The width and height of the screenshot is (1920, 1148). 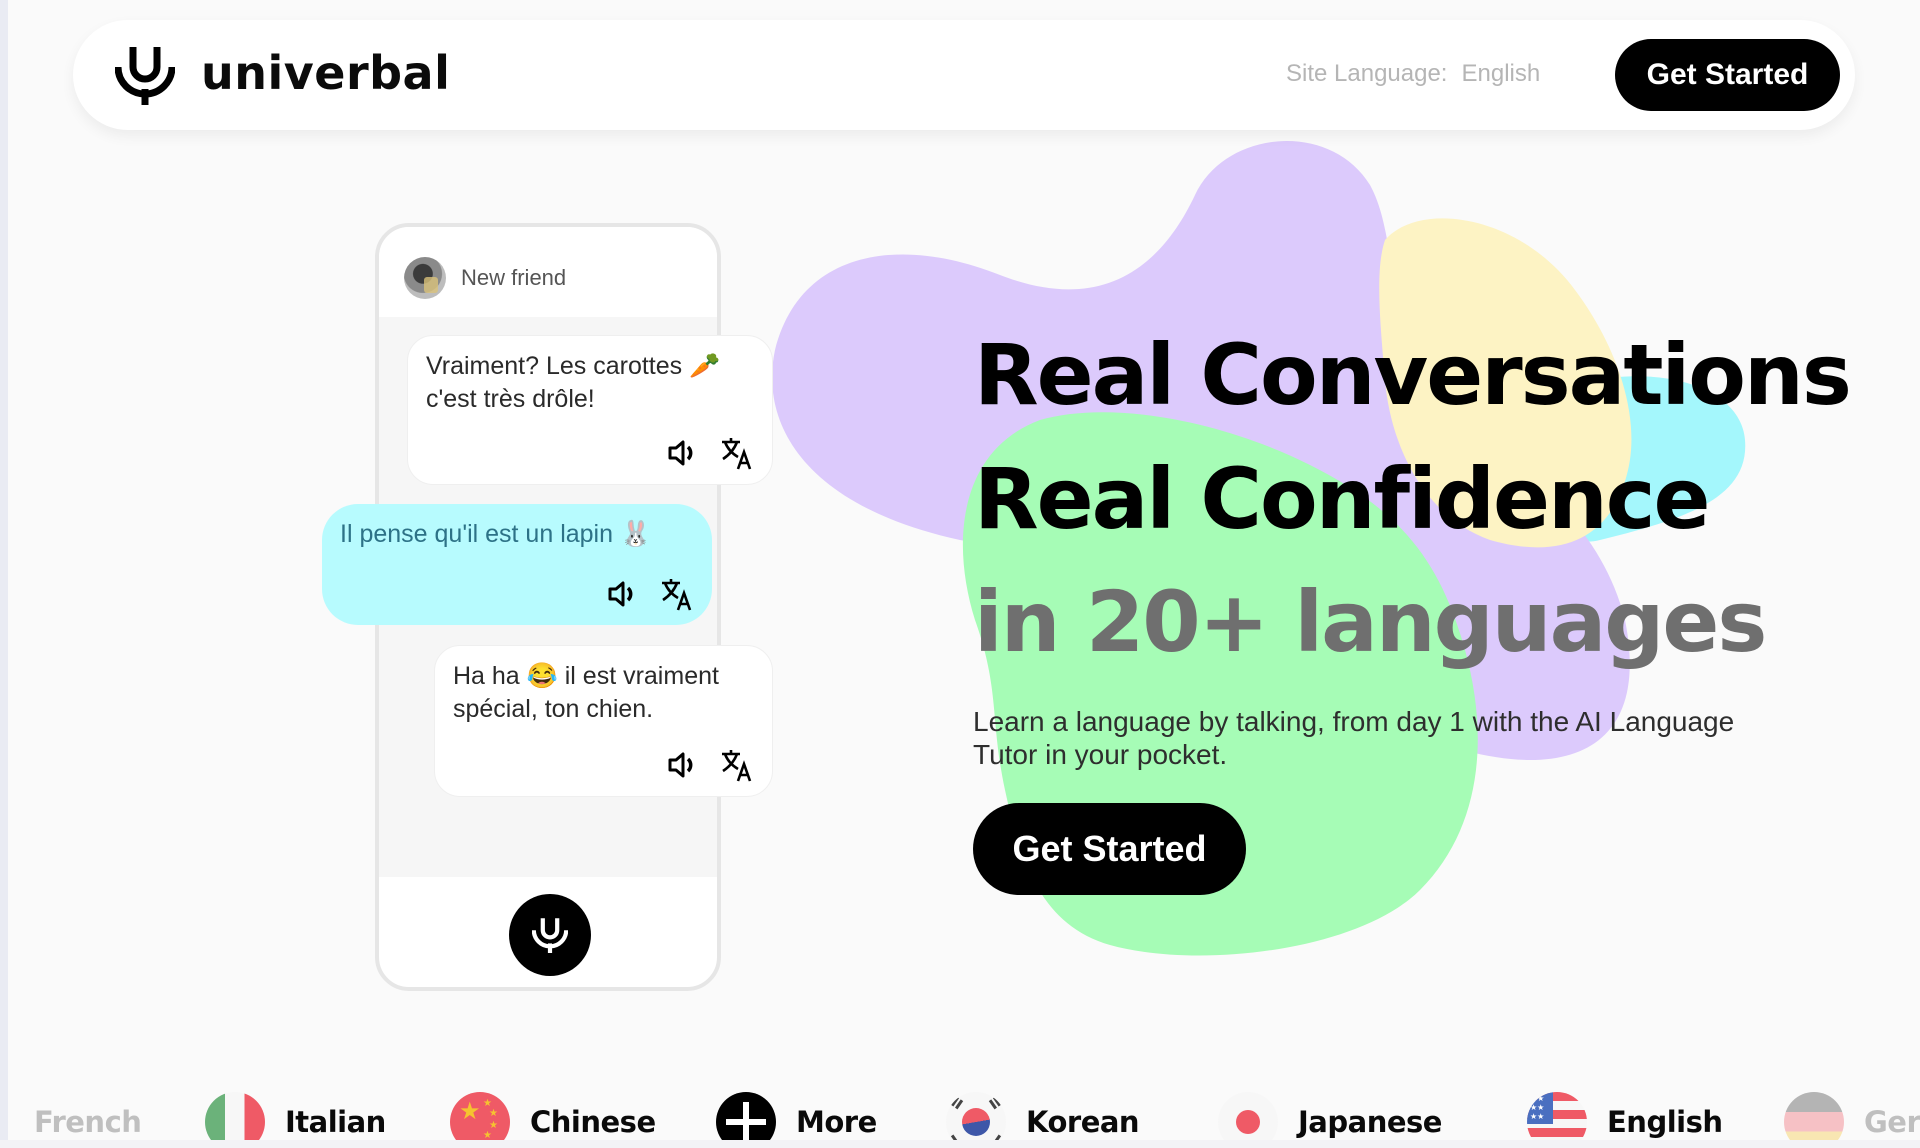 What do you see at coordinates (1083, 1122) in the screenshot?
I see `language-label: Korean` at bounding box center [1083, 1122].